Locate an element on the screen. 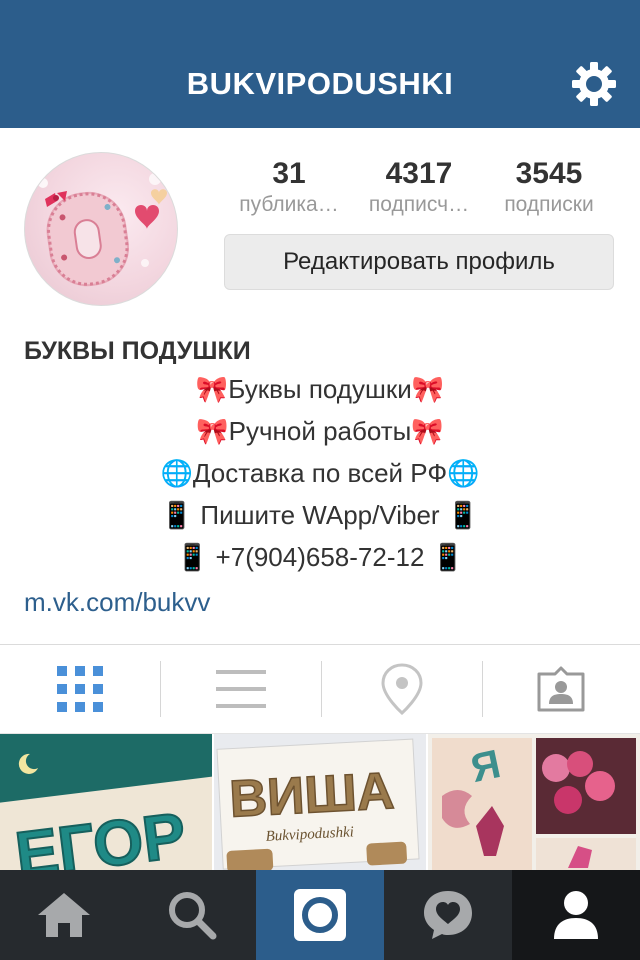  grid-view-button is located at coordinates (80, 689).